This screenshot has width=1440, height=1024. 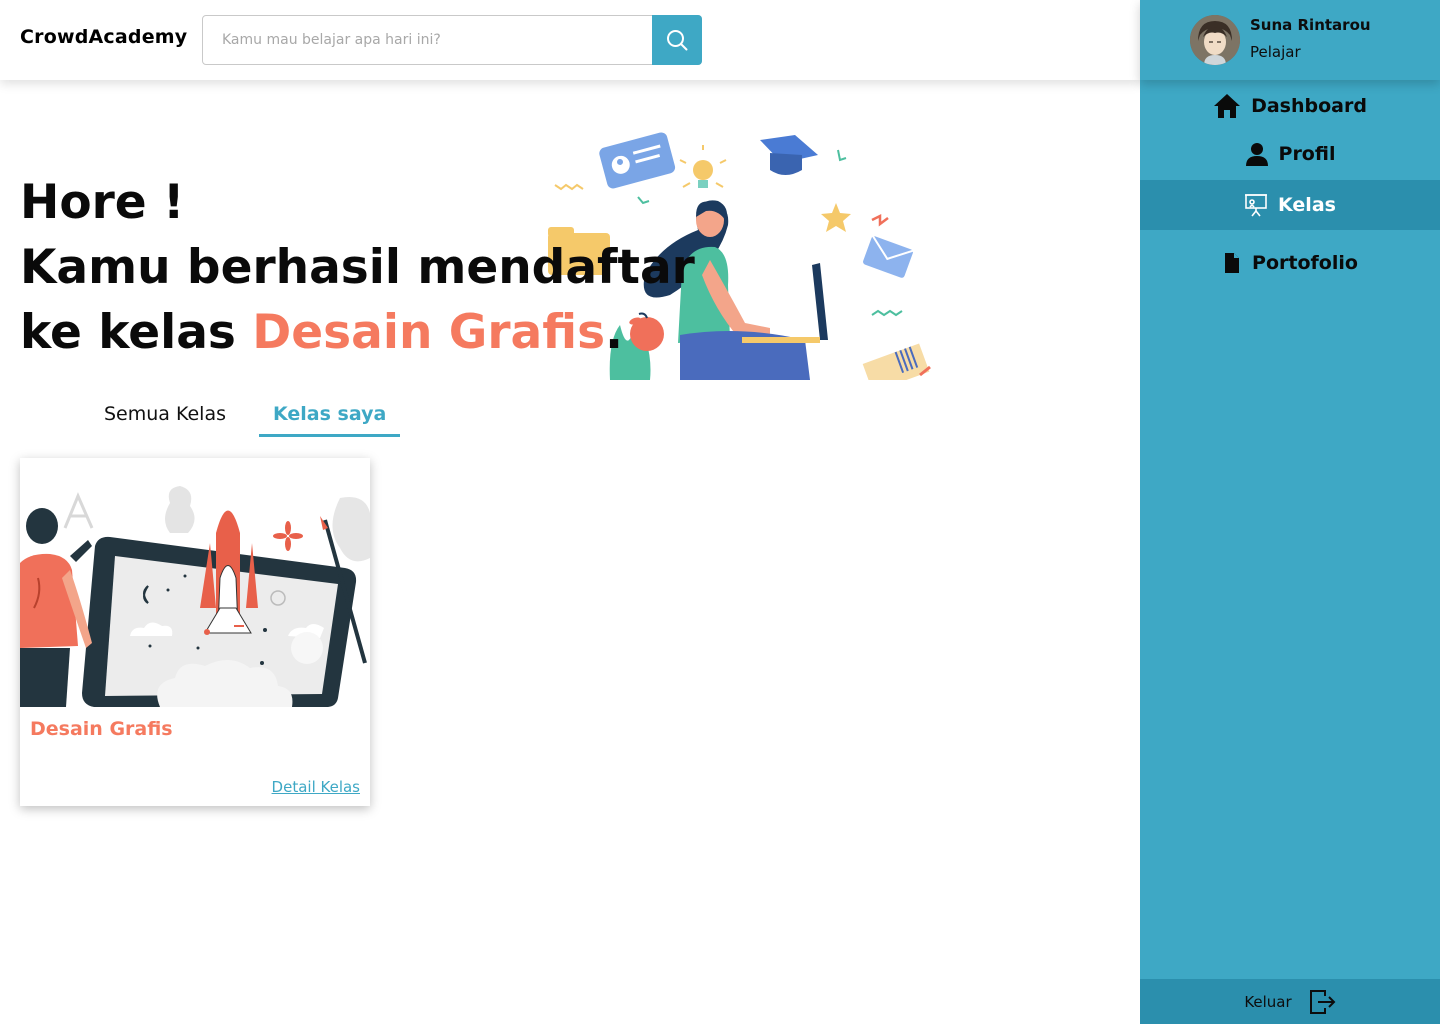 What do you see at coordinates (102, 202) in the screenshot?
I see `hero-line-1: Hore !` at bounding box center [102, 202].